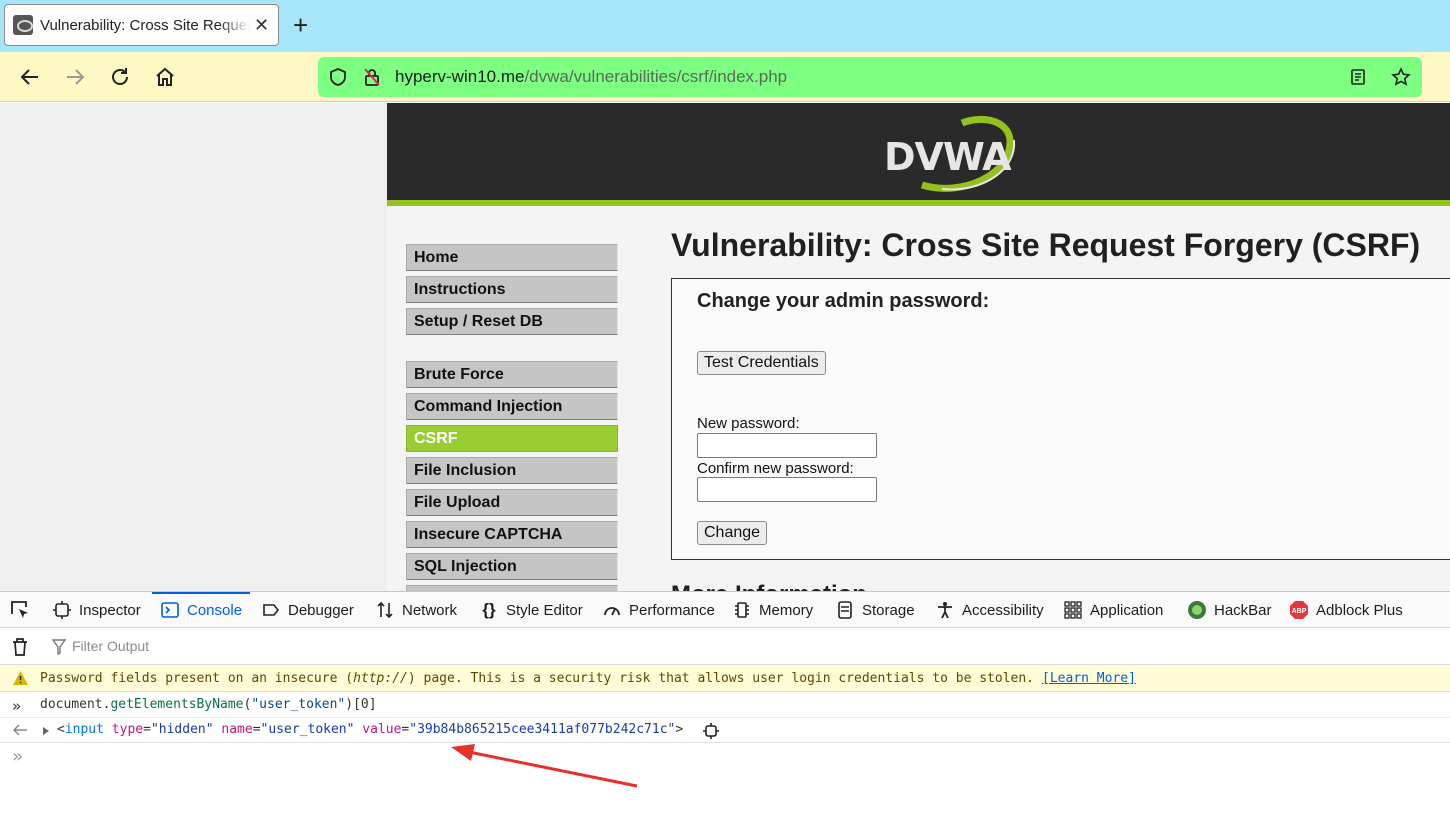 This screenshot has width=1450, height=833. Describe the element at coordinates (1089, 678) in the screenshot. I see `learn-more-link: [Learn More]` at that location.